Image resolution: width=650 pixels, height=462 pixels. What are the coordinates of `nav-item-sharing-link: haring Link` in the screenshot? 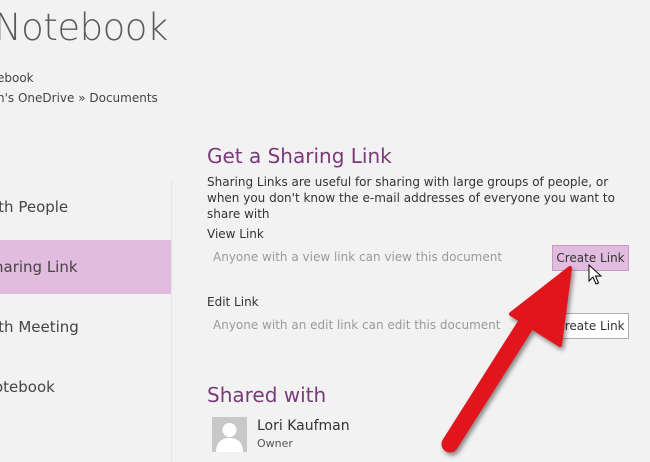 It's located at (85, 267).